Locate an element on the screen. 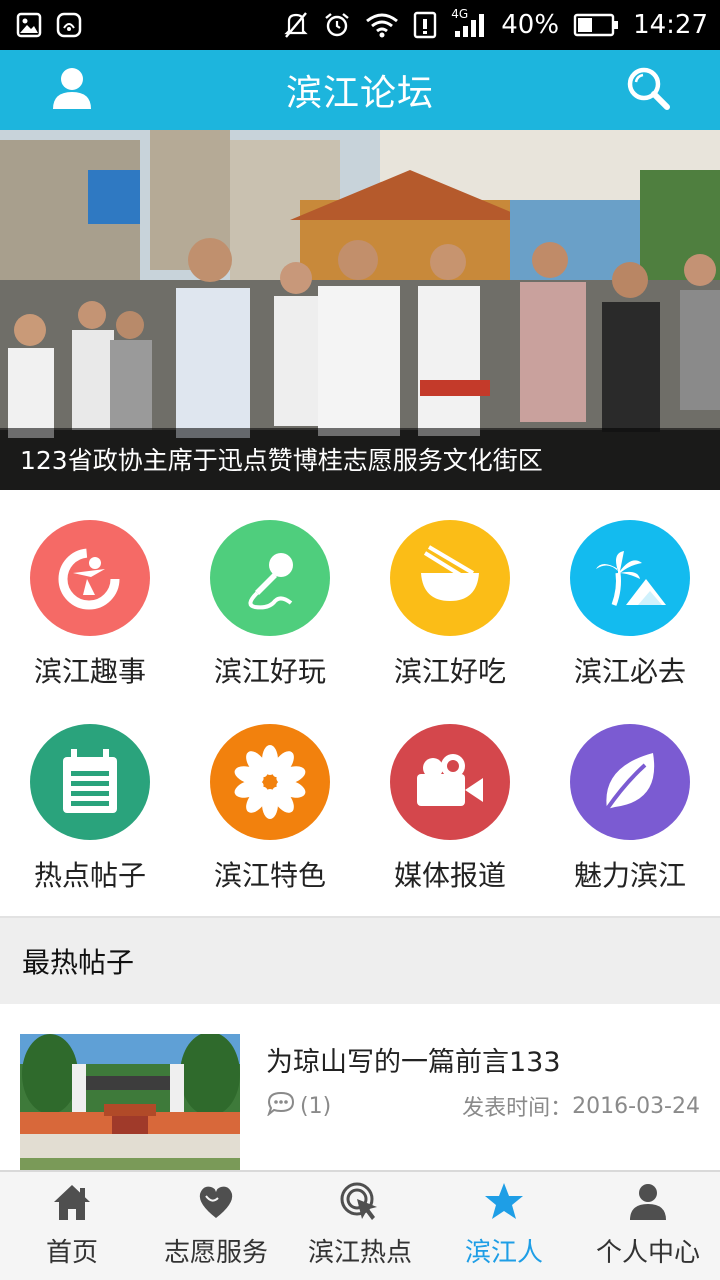 This screenshot has height=1280, width=720. post-list-item: 为琼山写的一篇前言133 (1) 发表时间： 2016-03-24 is located at coordinates (360, 1088).